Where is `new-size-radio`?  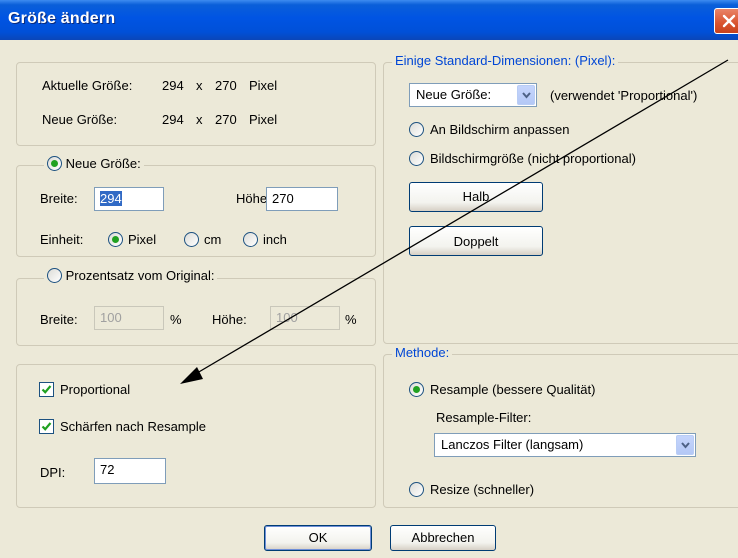
new-size-radio is located at coordinates (54, 163).